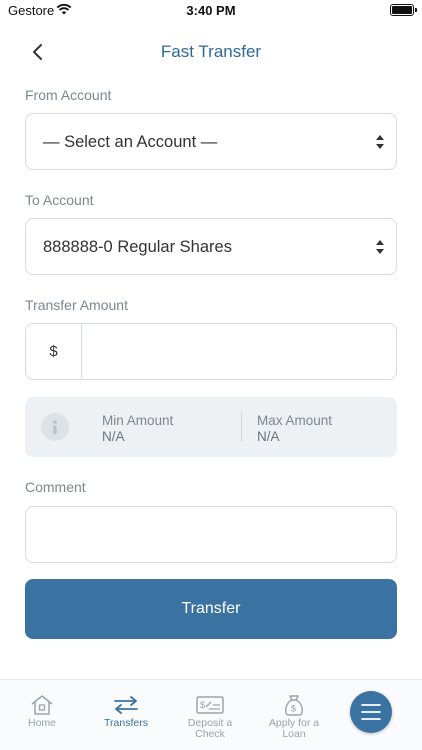  I want to click on status-time: 3:40 PM, so click(211, 10).